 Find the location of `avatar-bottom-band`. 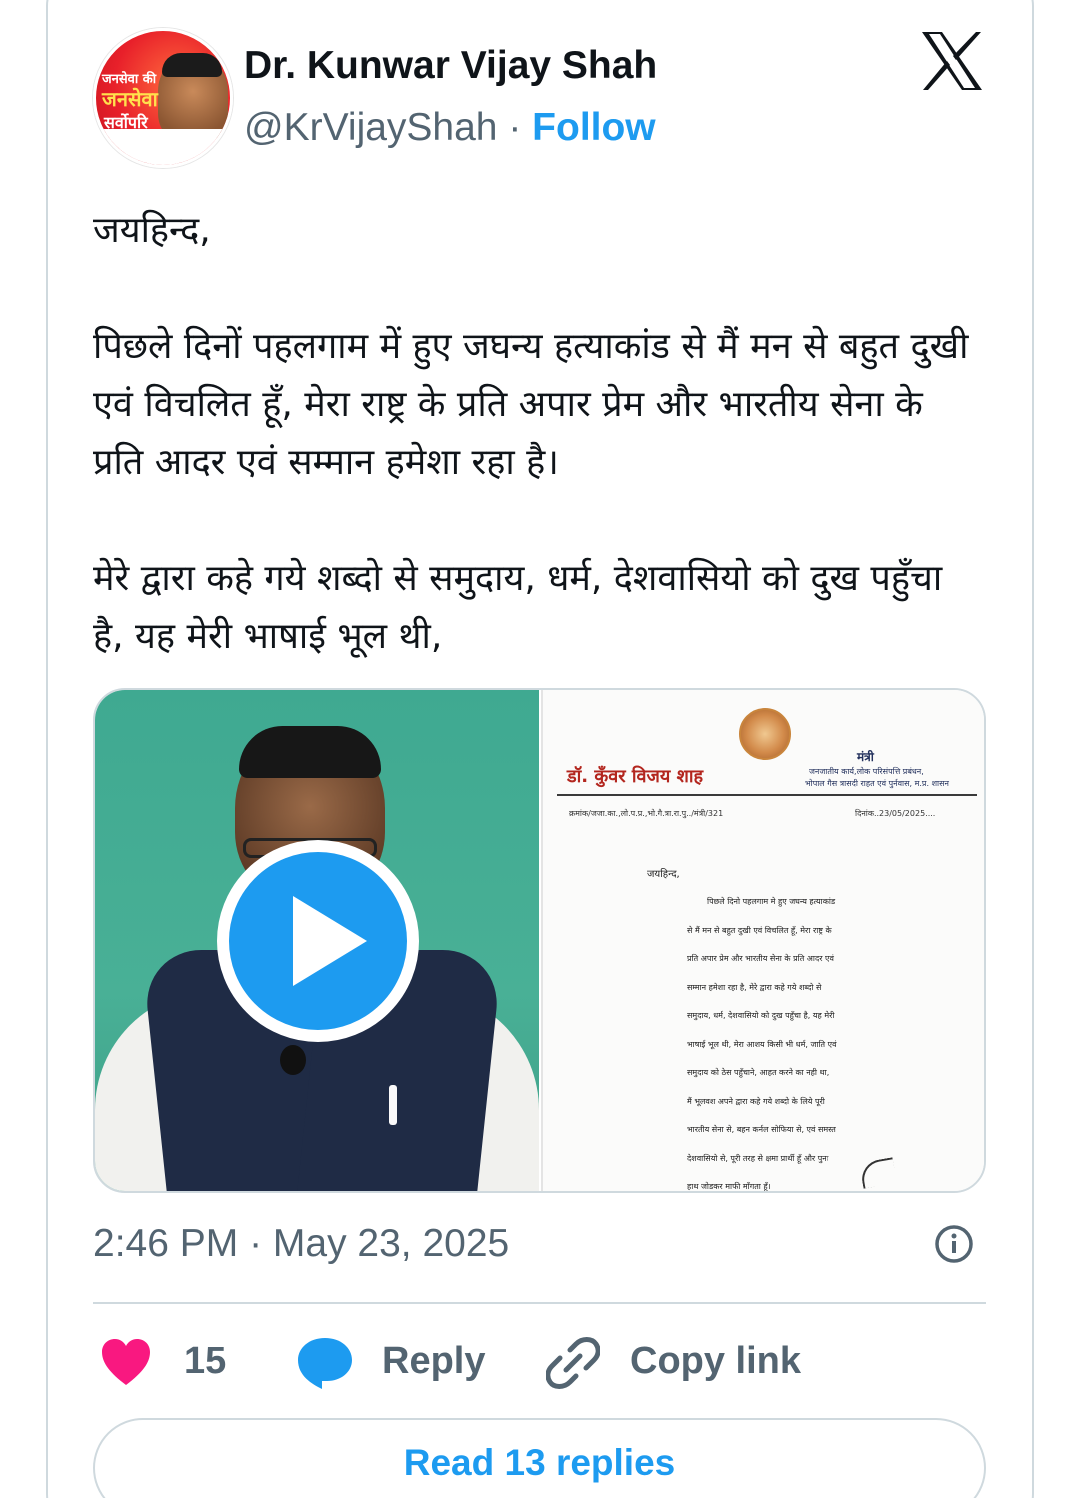

avatar-bottom-band is located at coordinates (163, 147).